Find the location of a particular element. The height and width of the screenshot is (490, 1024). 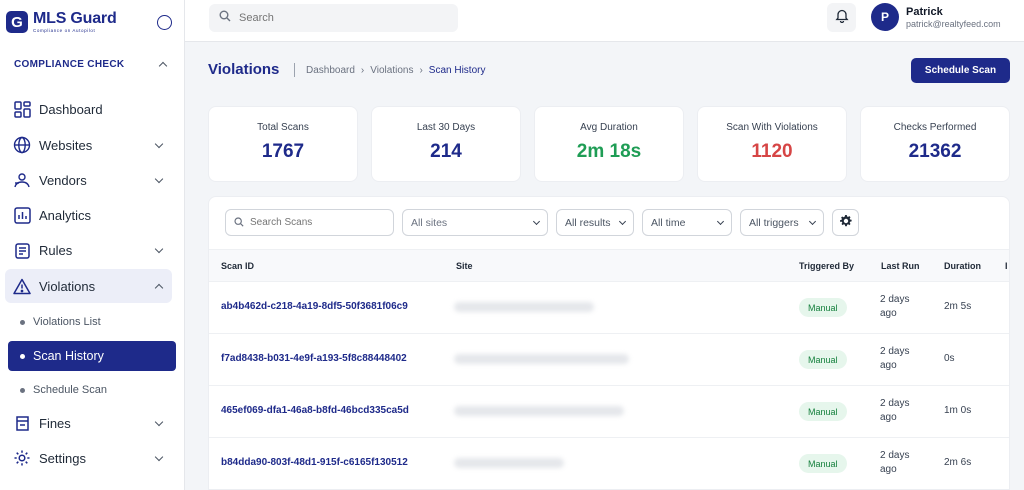

stat-label: Checks Performed is located at coordinates (935, 127).